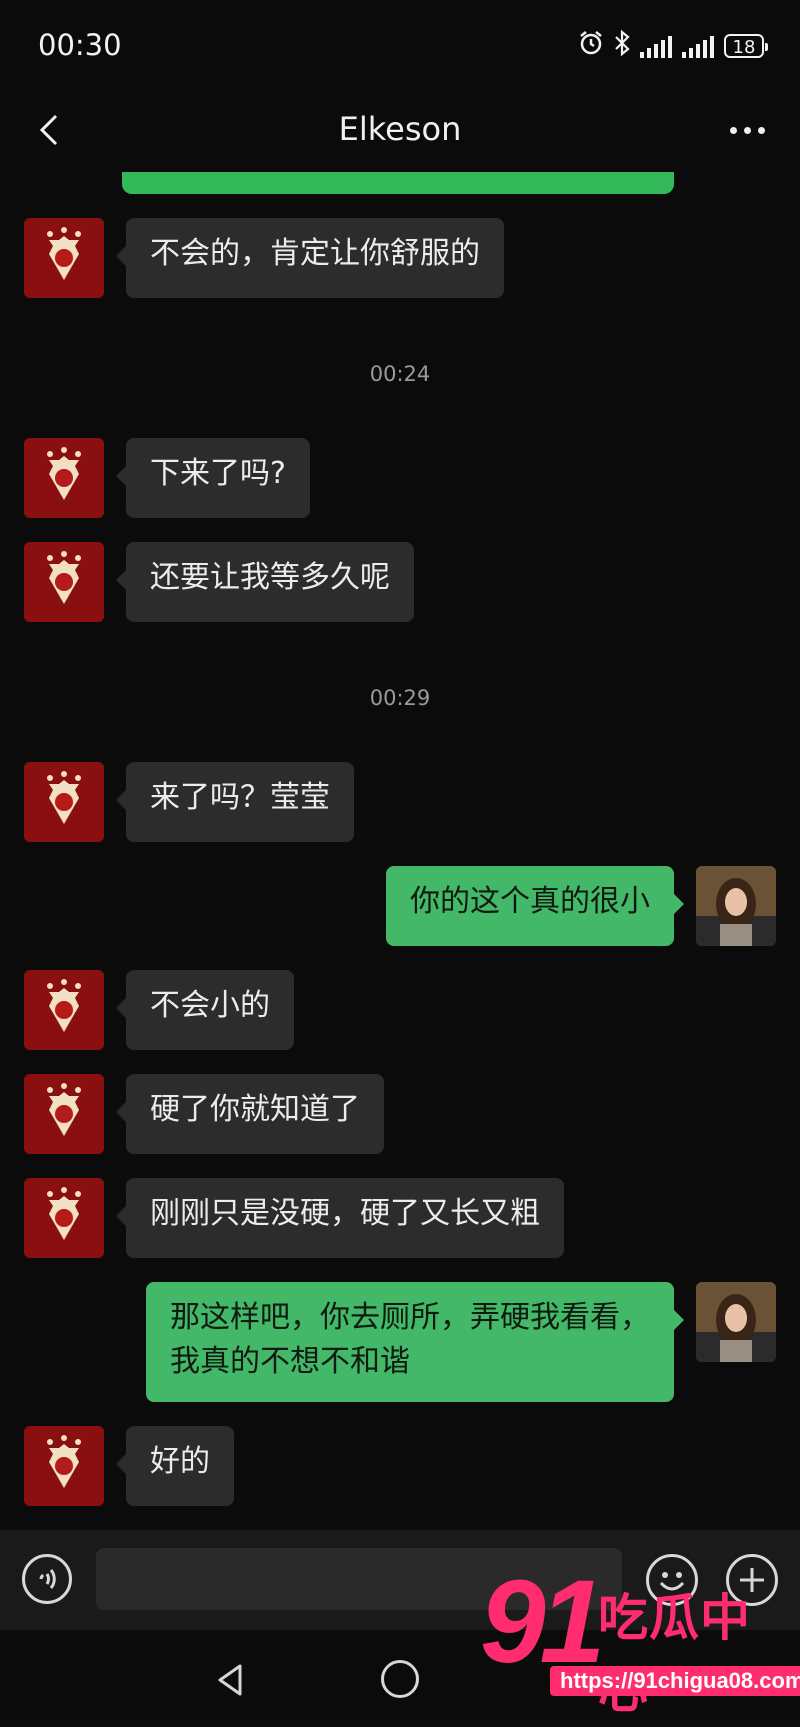 The image size is (800, 1727). I want to click on message-bubble-outgoing: 那这样吧，你去厕所，弄硬我看看，我真的不想不和谐, so click(415, 1342).